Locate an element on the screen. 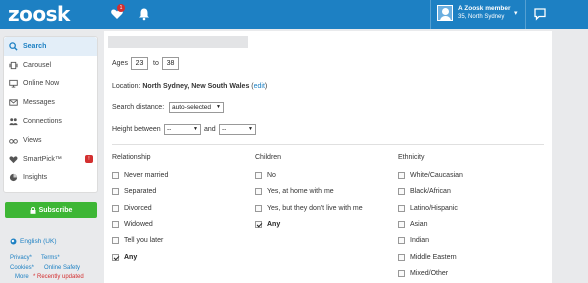  subscribe-button: Subscribe is located at coordinates (51, 210).